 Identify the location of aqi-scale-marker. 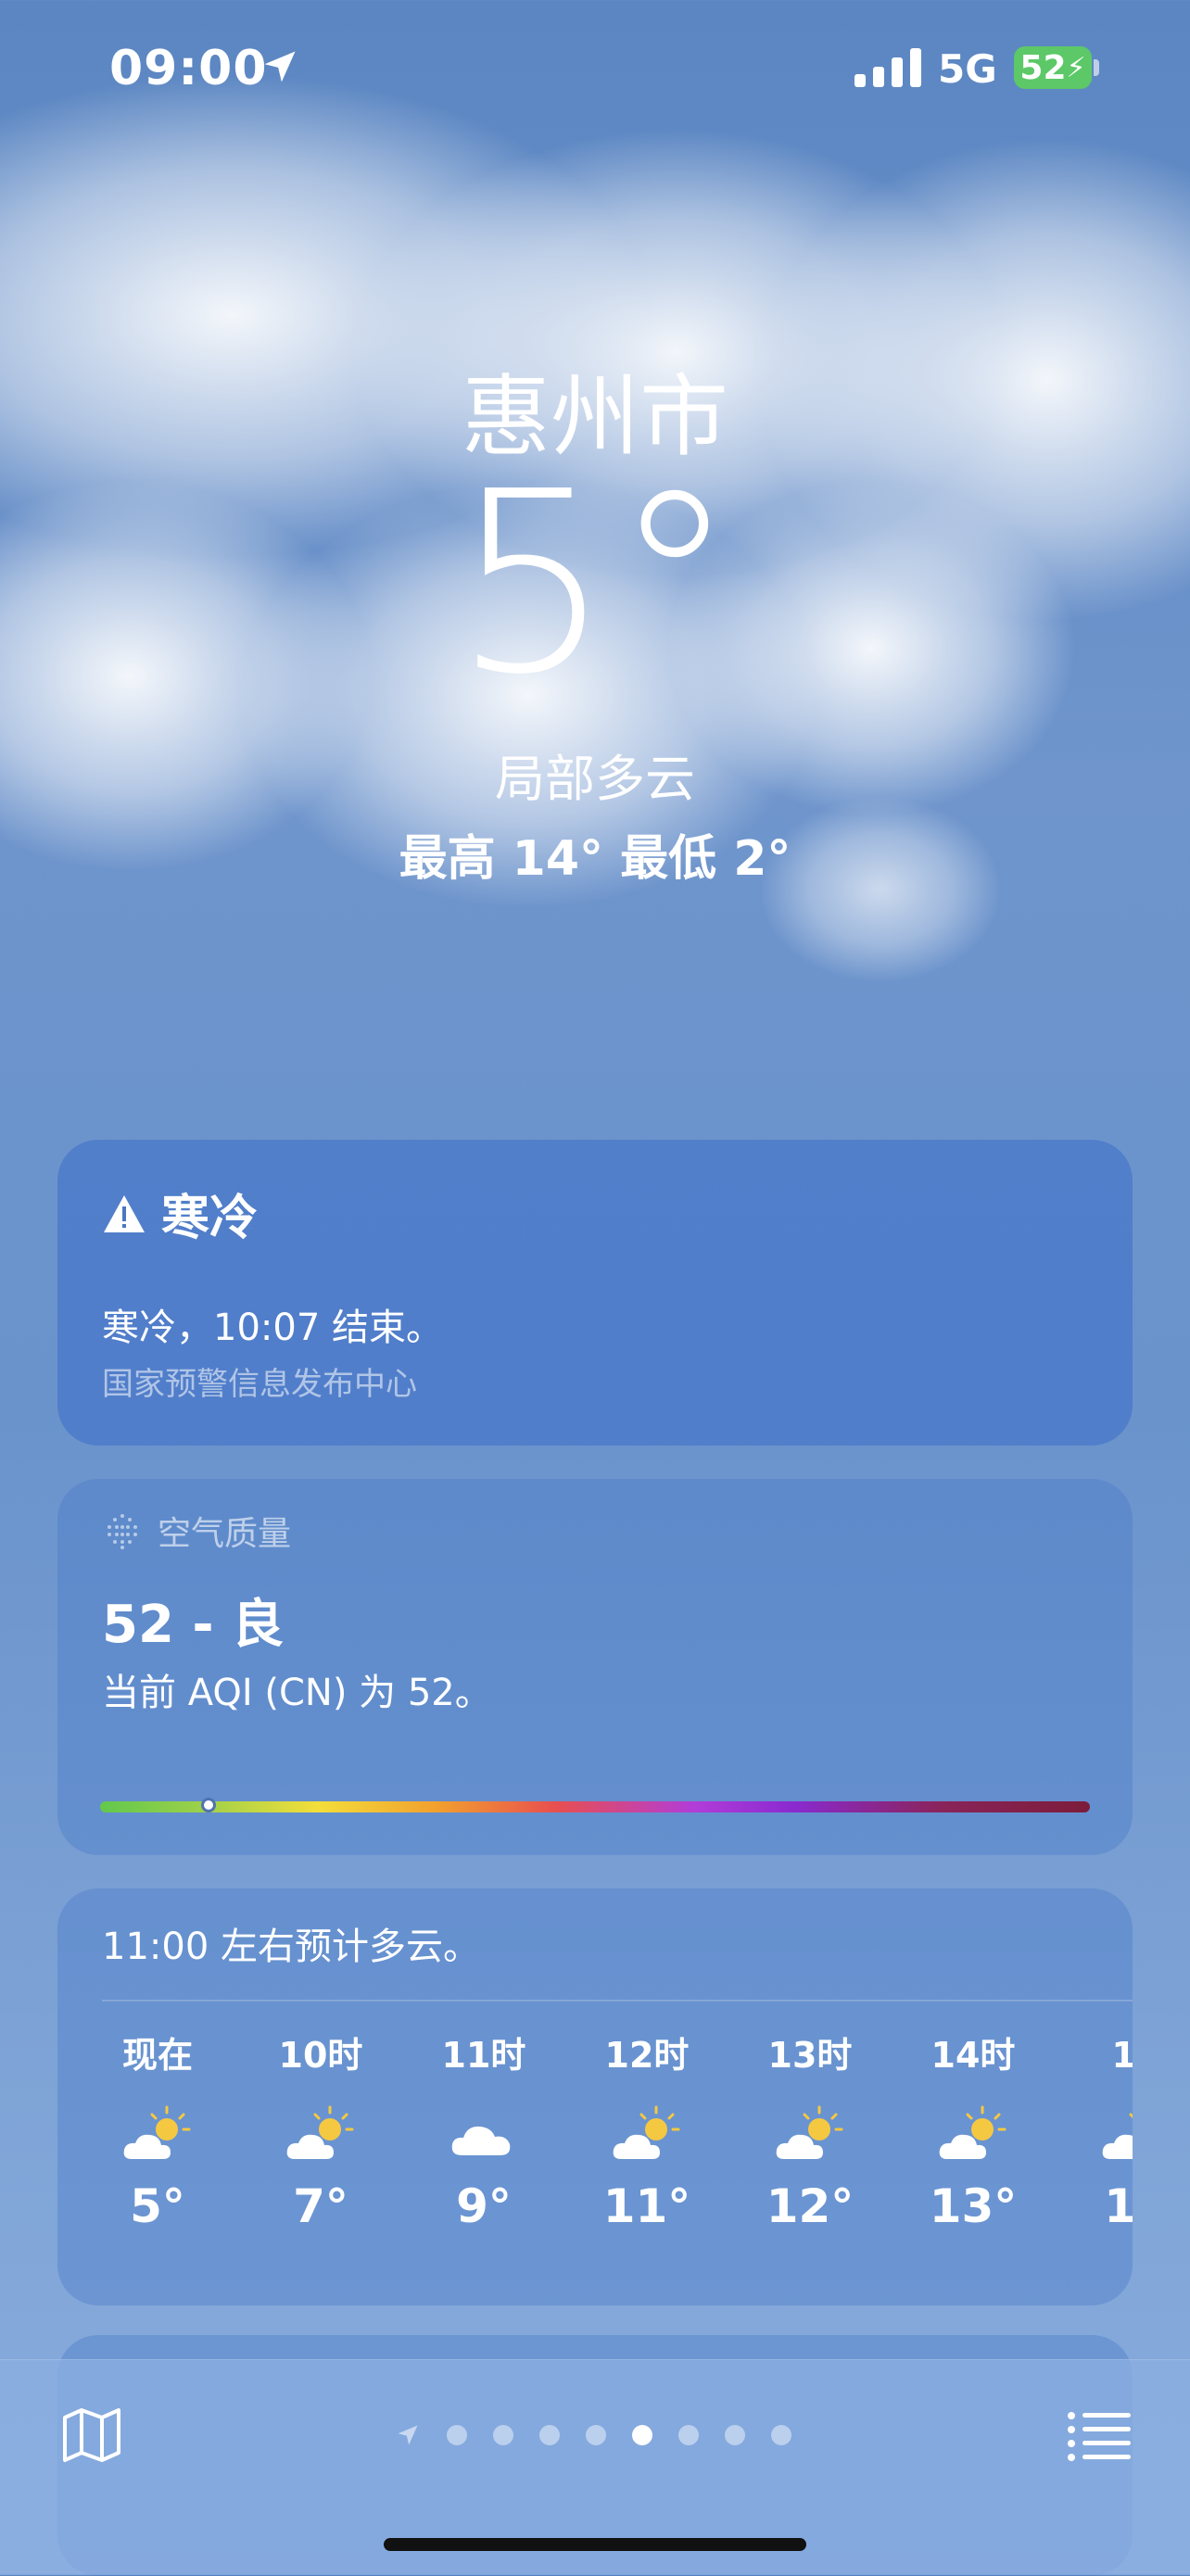
(209, 1805).